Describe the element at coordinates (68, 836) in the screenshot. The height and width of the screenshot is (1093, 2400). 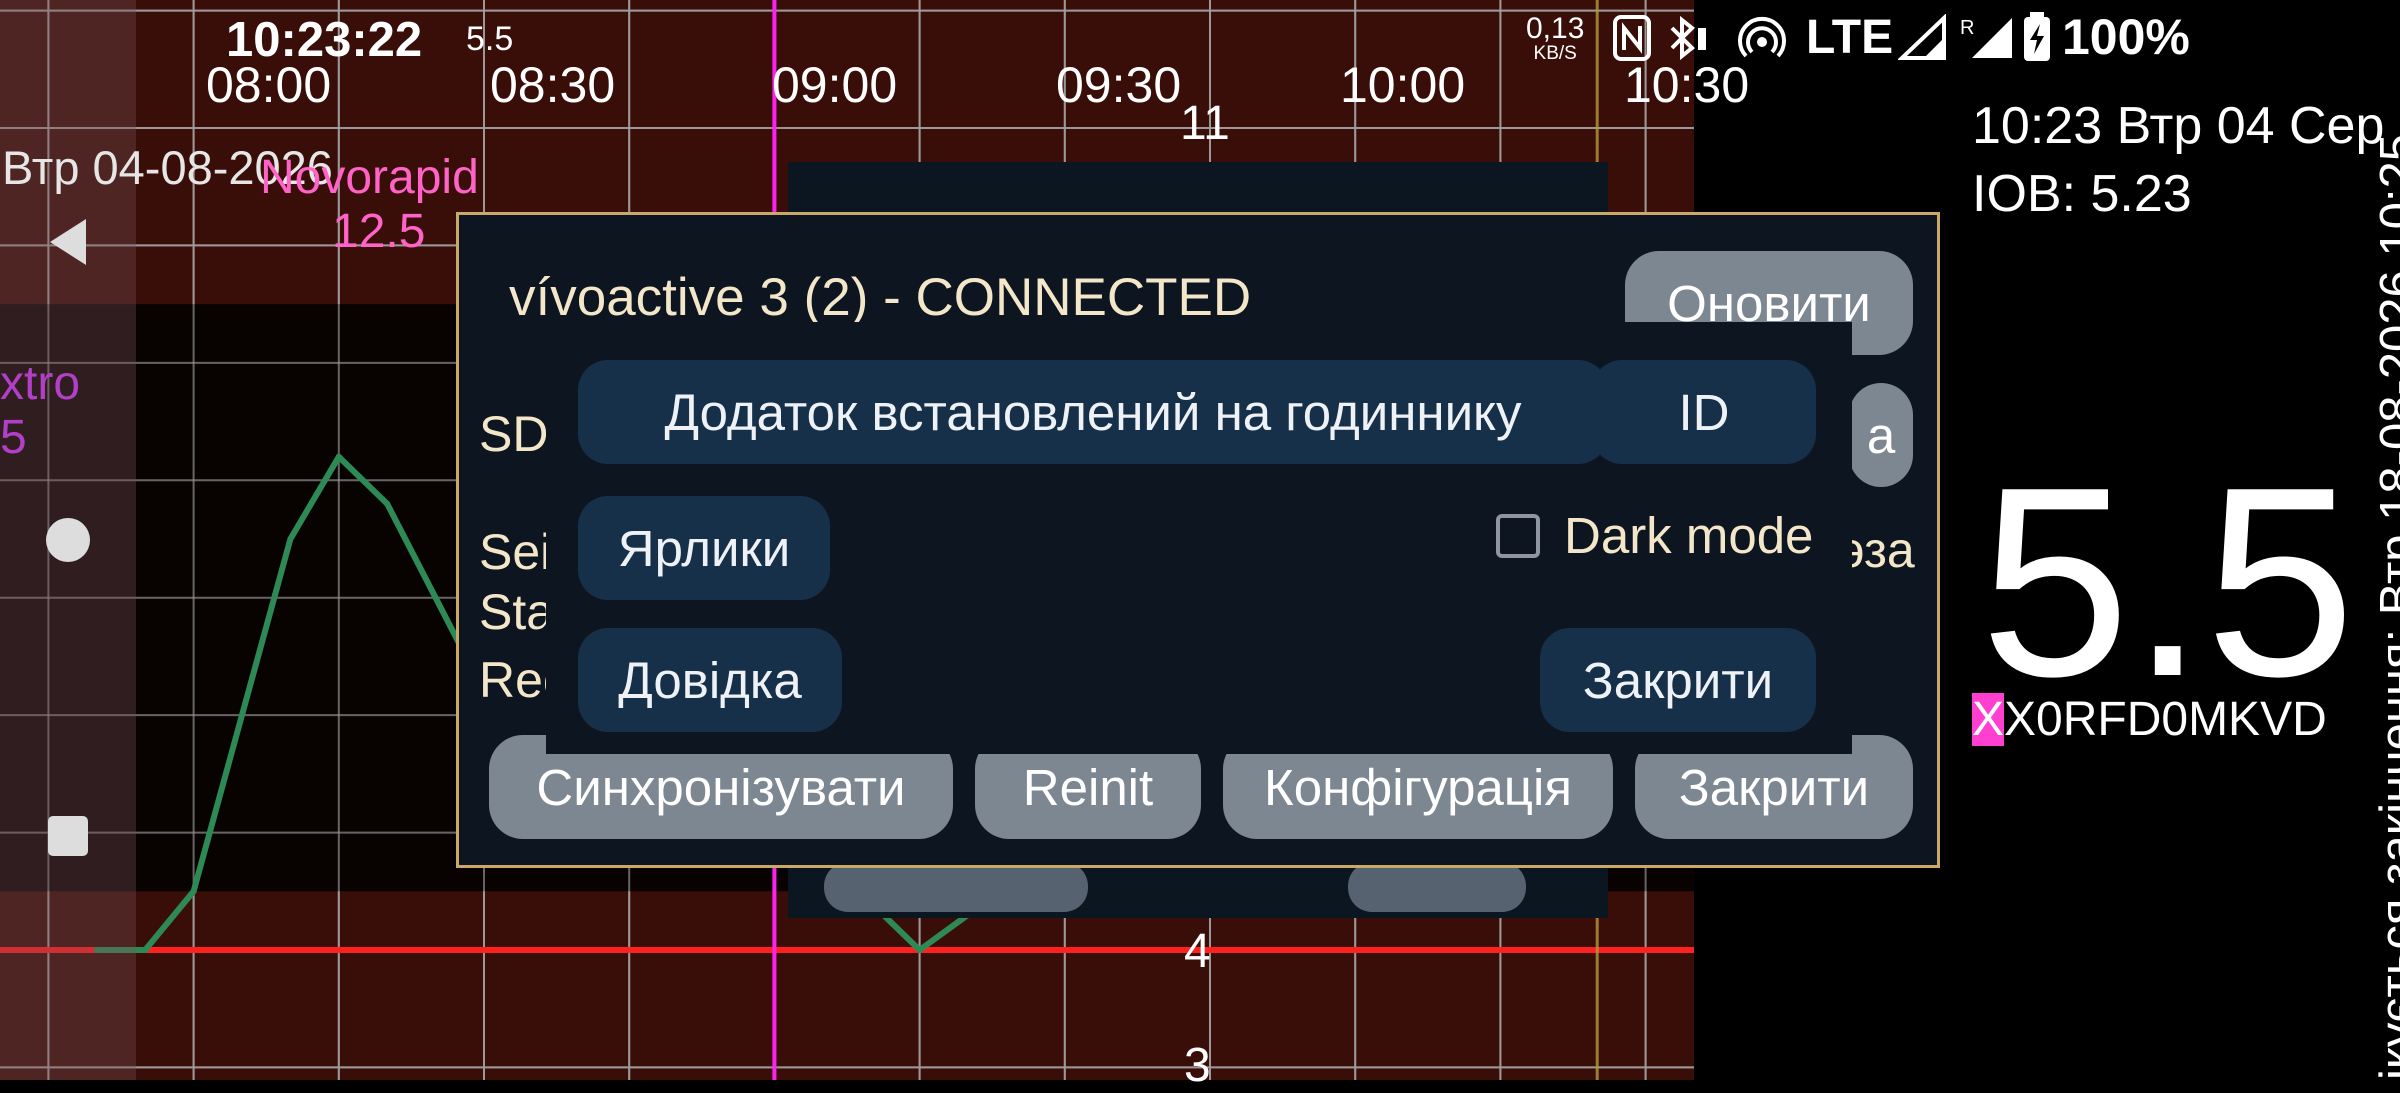
I see `recents-icon` at that location.